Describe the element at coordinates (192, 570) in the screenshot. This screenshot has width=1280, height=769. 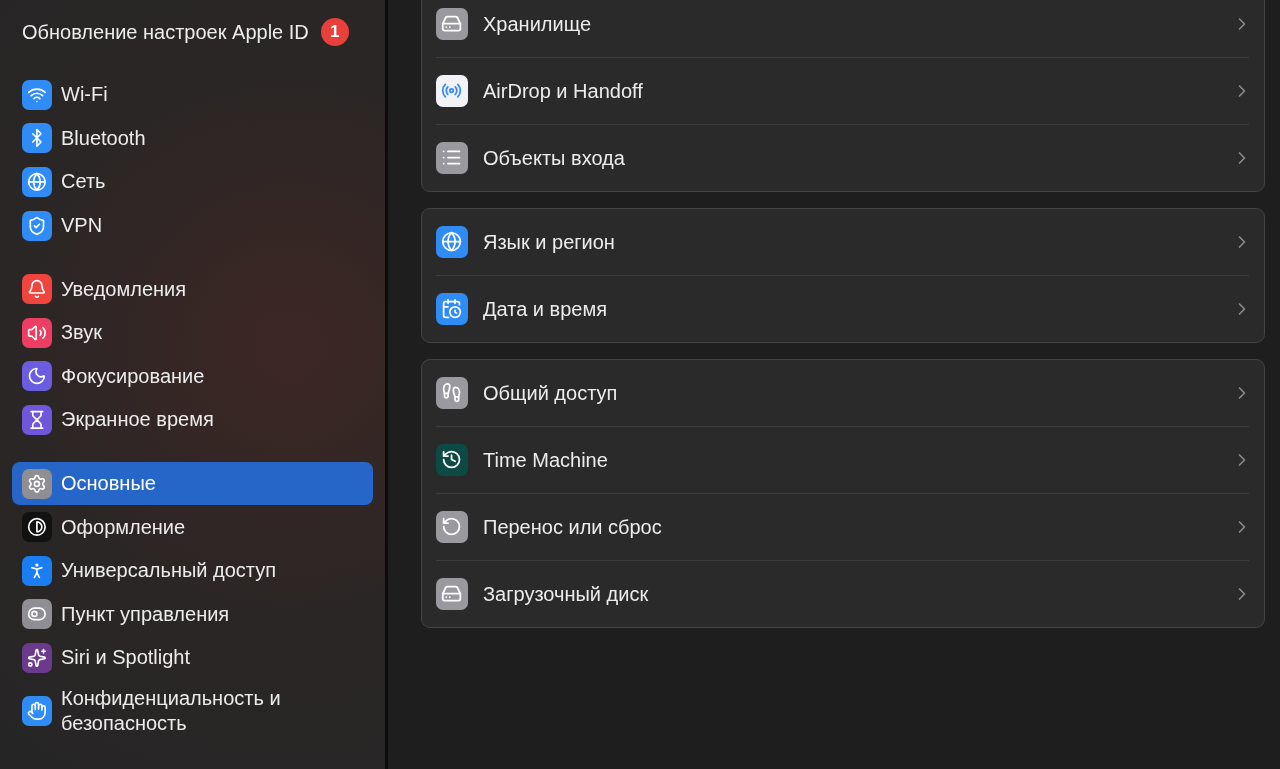
I see `sidebar-item: Универсальный доступ` at that location.